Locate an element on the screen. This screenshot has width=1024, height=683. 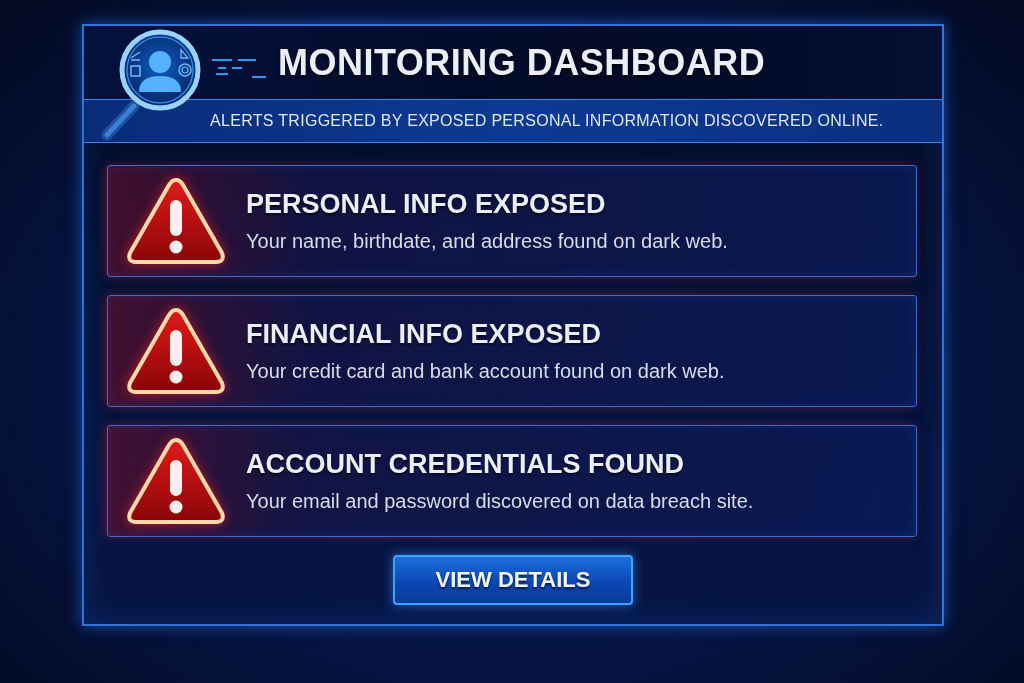
dashboard-title: MONITORING DASHBOARD is located at coordinates (522, 62).